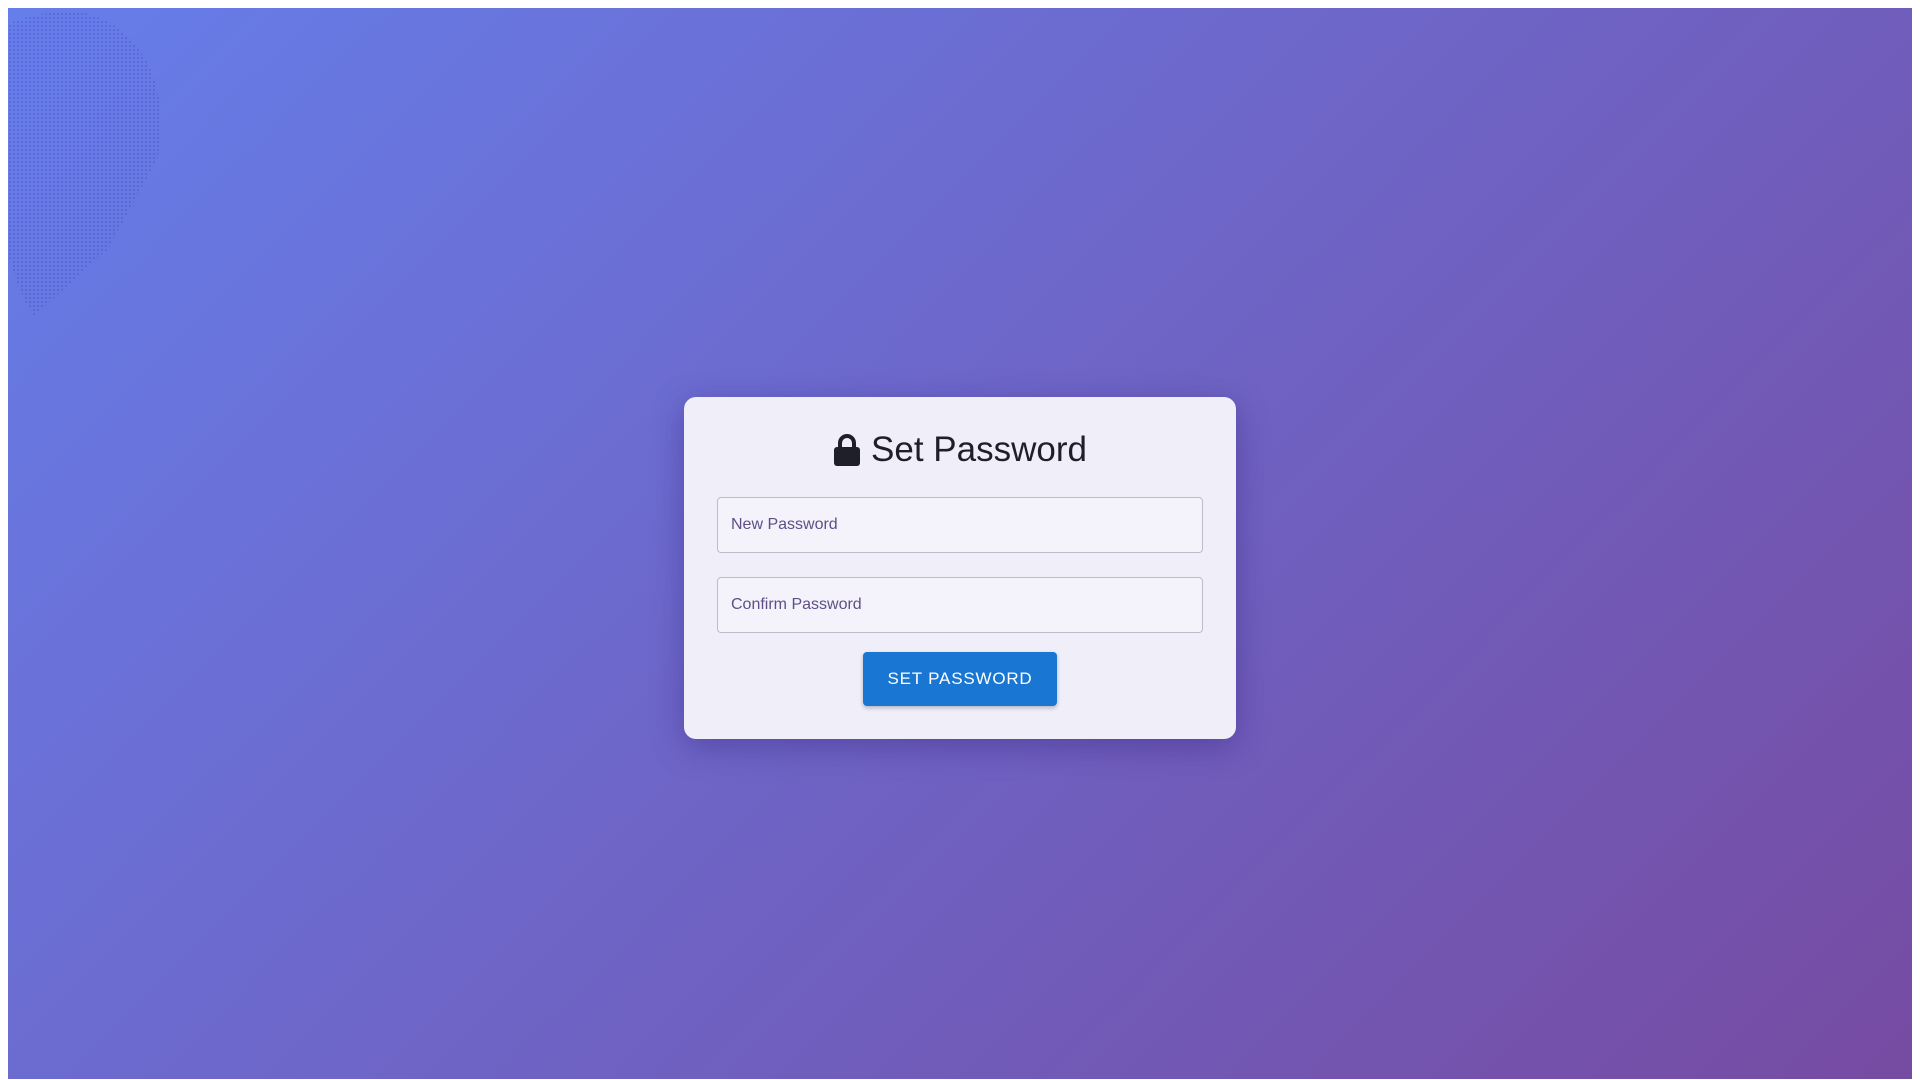  Describe the element at coordinates (847, 450) in the screenshot. I see `lock-icon` at that location.